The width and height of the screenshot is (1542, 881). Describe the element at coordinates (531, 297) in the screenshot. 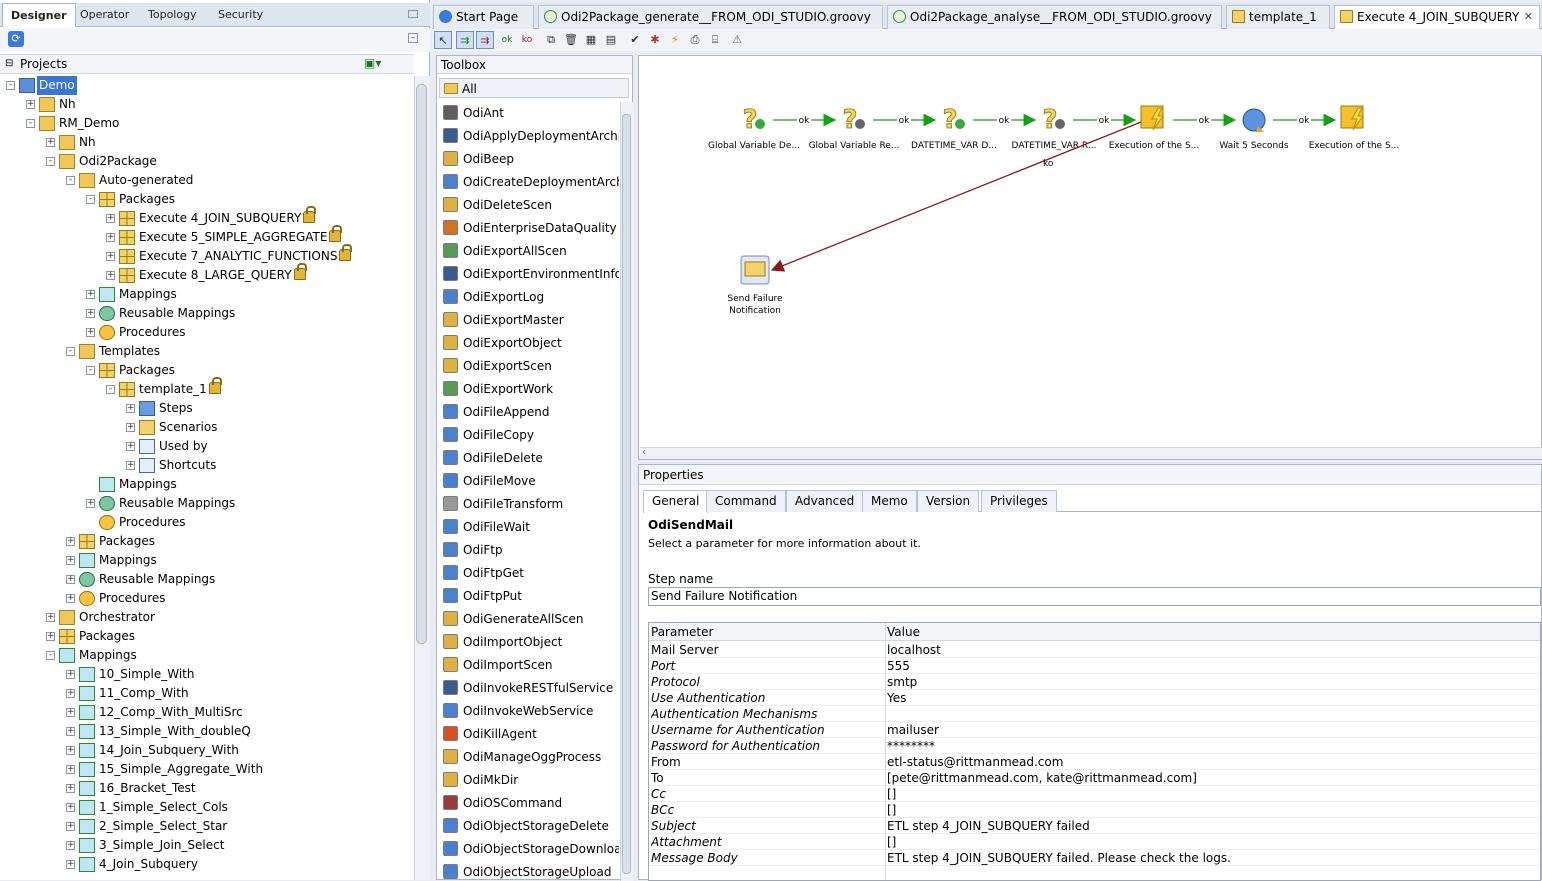

I see `toolbox-item: OdiExportLog` at that location.